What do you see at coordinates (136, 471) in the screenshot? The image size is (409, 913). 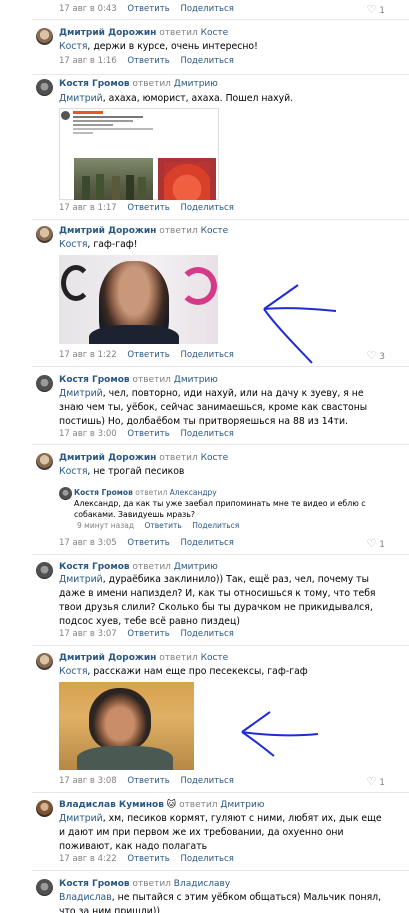 I see `comment-body: , не трогай песиков` at bounding box center [136, 471].